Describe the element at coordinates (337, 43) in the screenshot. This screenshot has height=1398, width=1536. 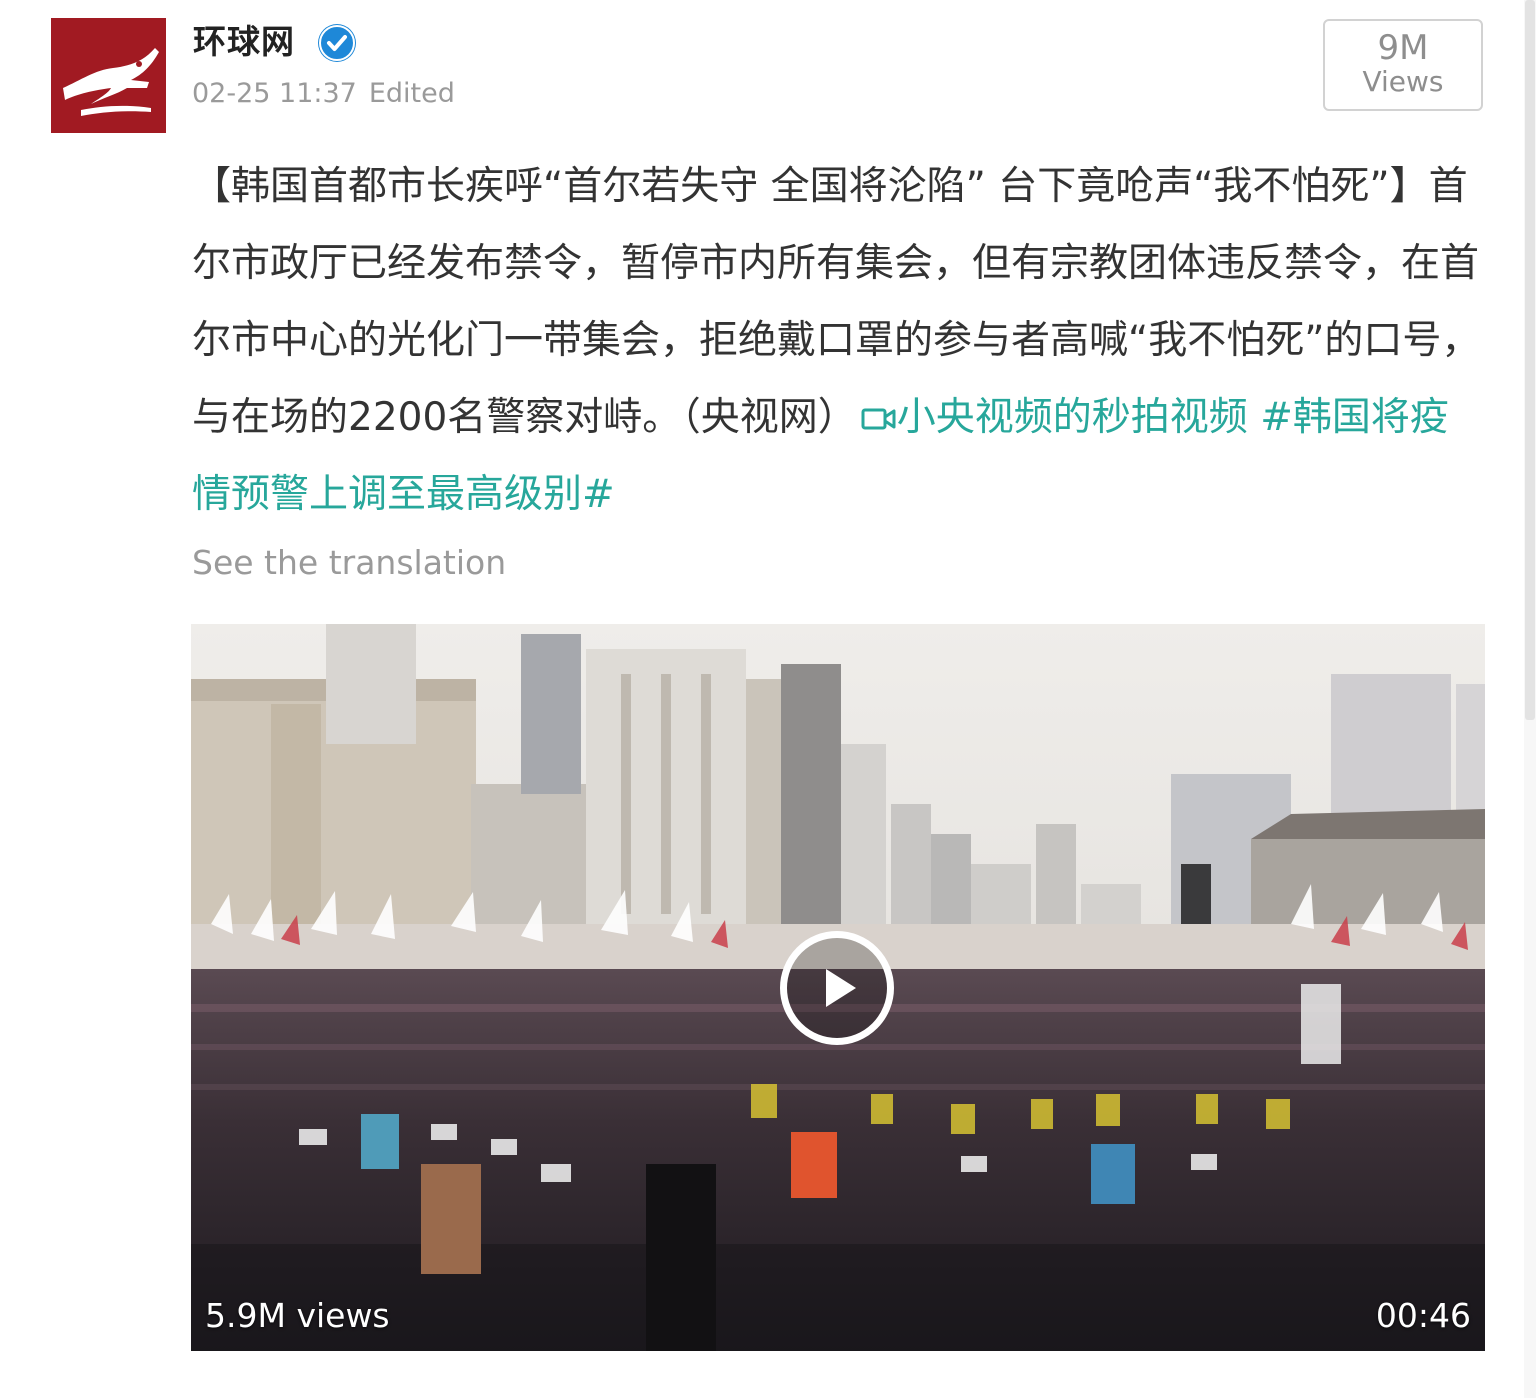
I see `verified-badge-icon` at that location.